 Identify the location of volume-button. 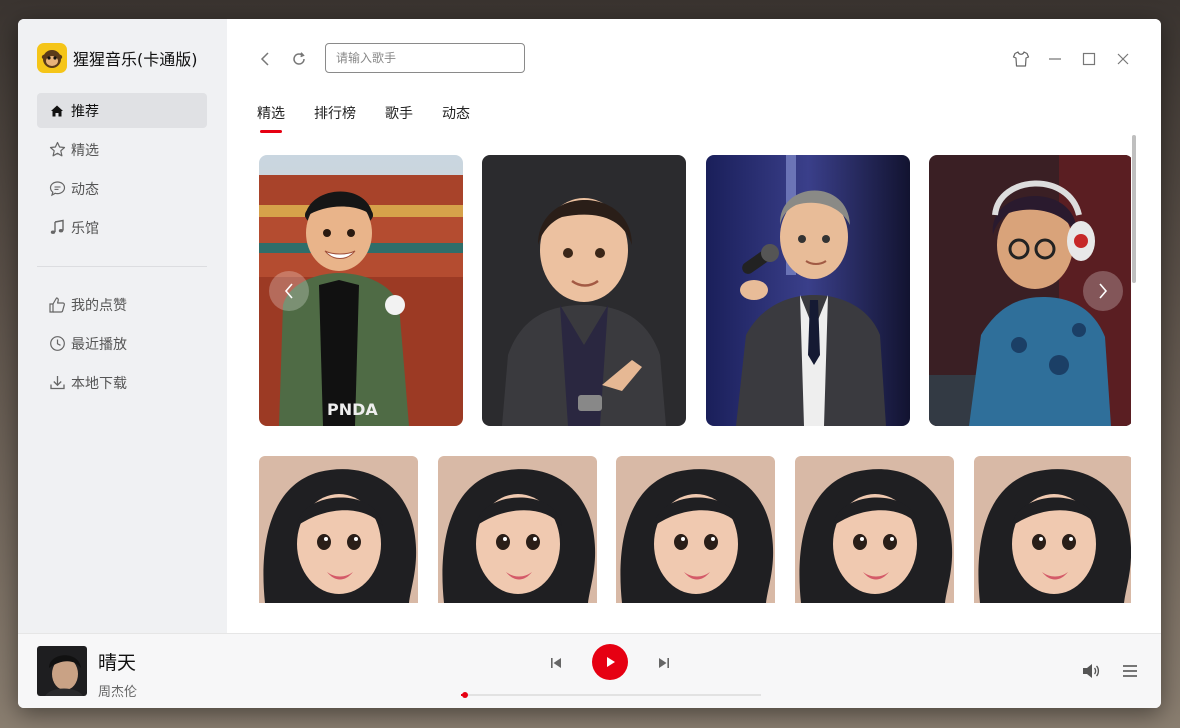
(1091, 671).